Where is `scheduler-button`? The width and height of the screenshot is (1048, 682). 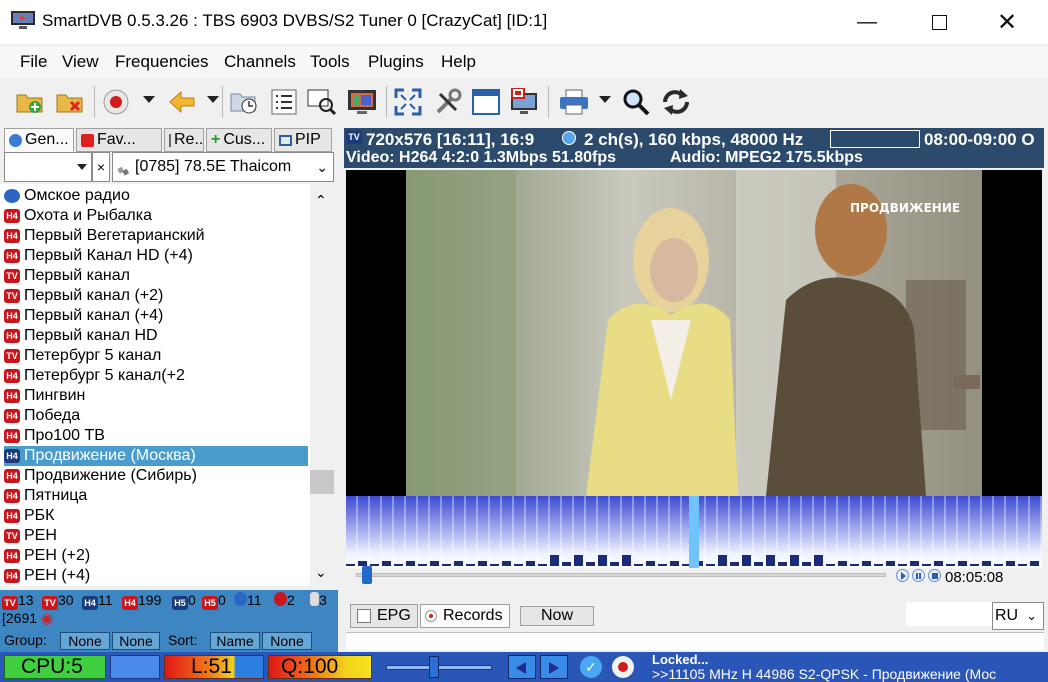 scheduler-button is located at coordinates (244, 102).